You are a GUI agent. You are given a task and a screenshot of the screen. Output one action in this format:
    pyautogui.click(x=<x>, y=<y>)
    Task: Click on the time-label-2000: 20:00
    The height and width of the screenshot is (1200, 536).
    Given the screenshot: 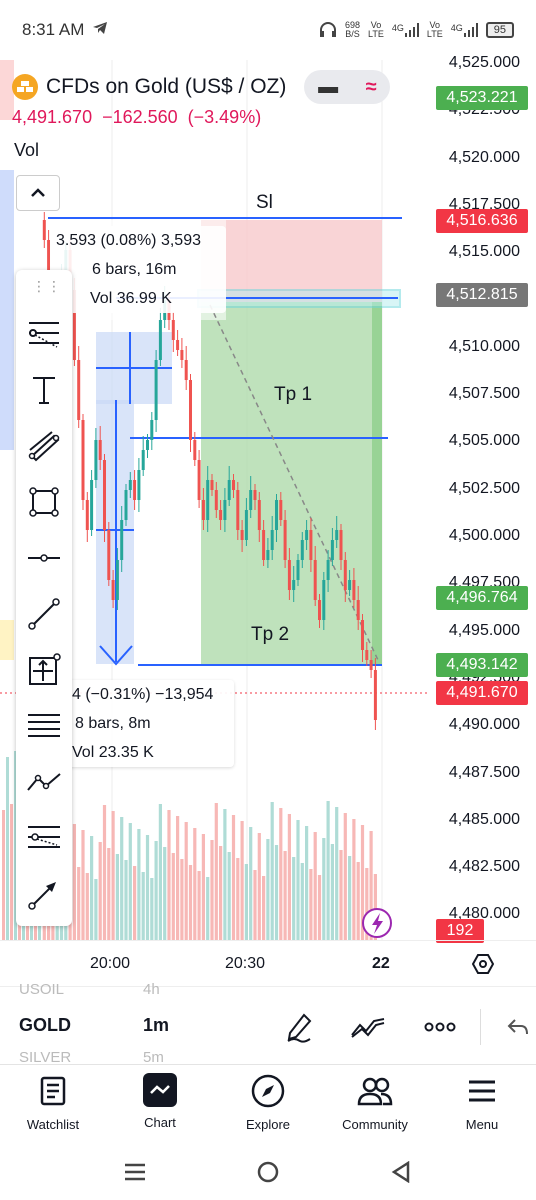 What is the action you would take?
    pyautogui.click(x=110, y=963)
    